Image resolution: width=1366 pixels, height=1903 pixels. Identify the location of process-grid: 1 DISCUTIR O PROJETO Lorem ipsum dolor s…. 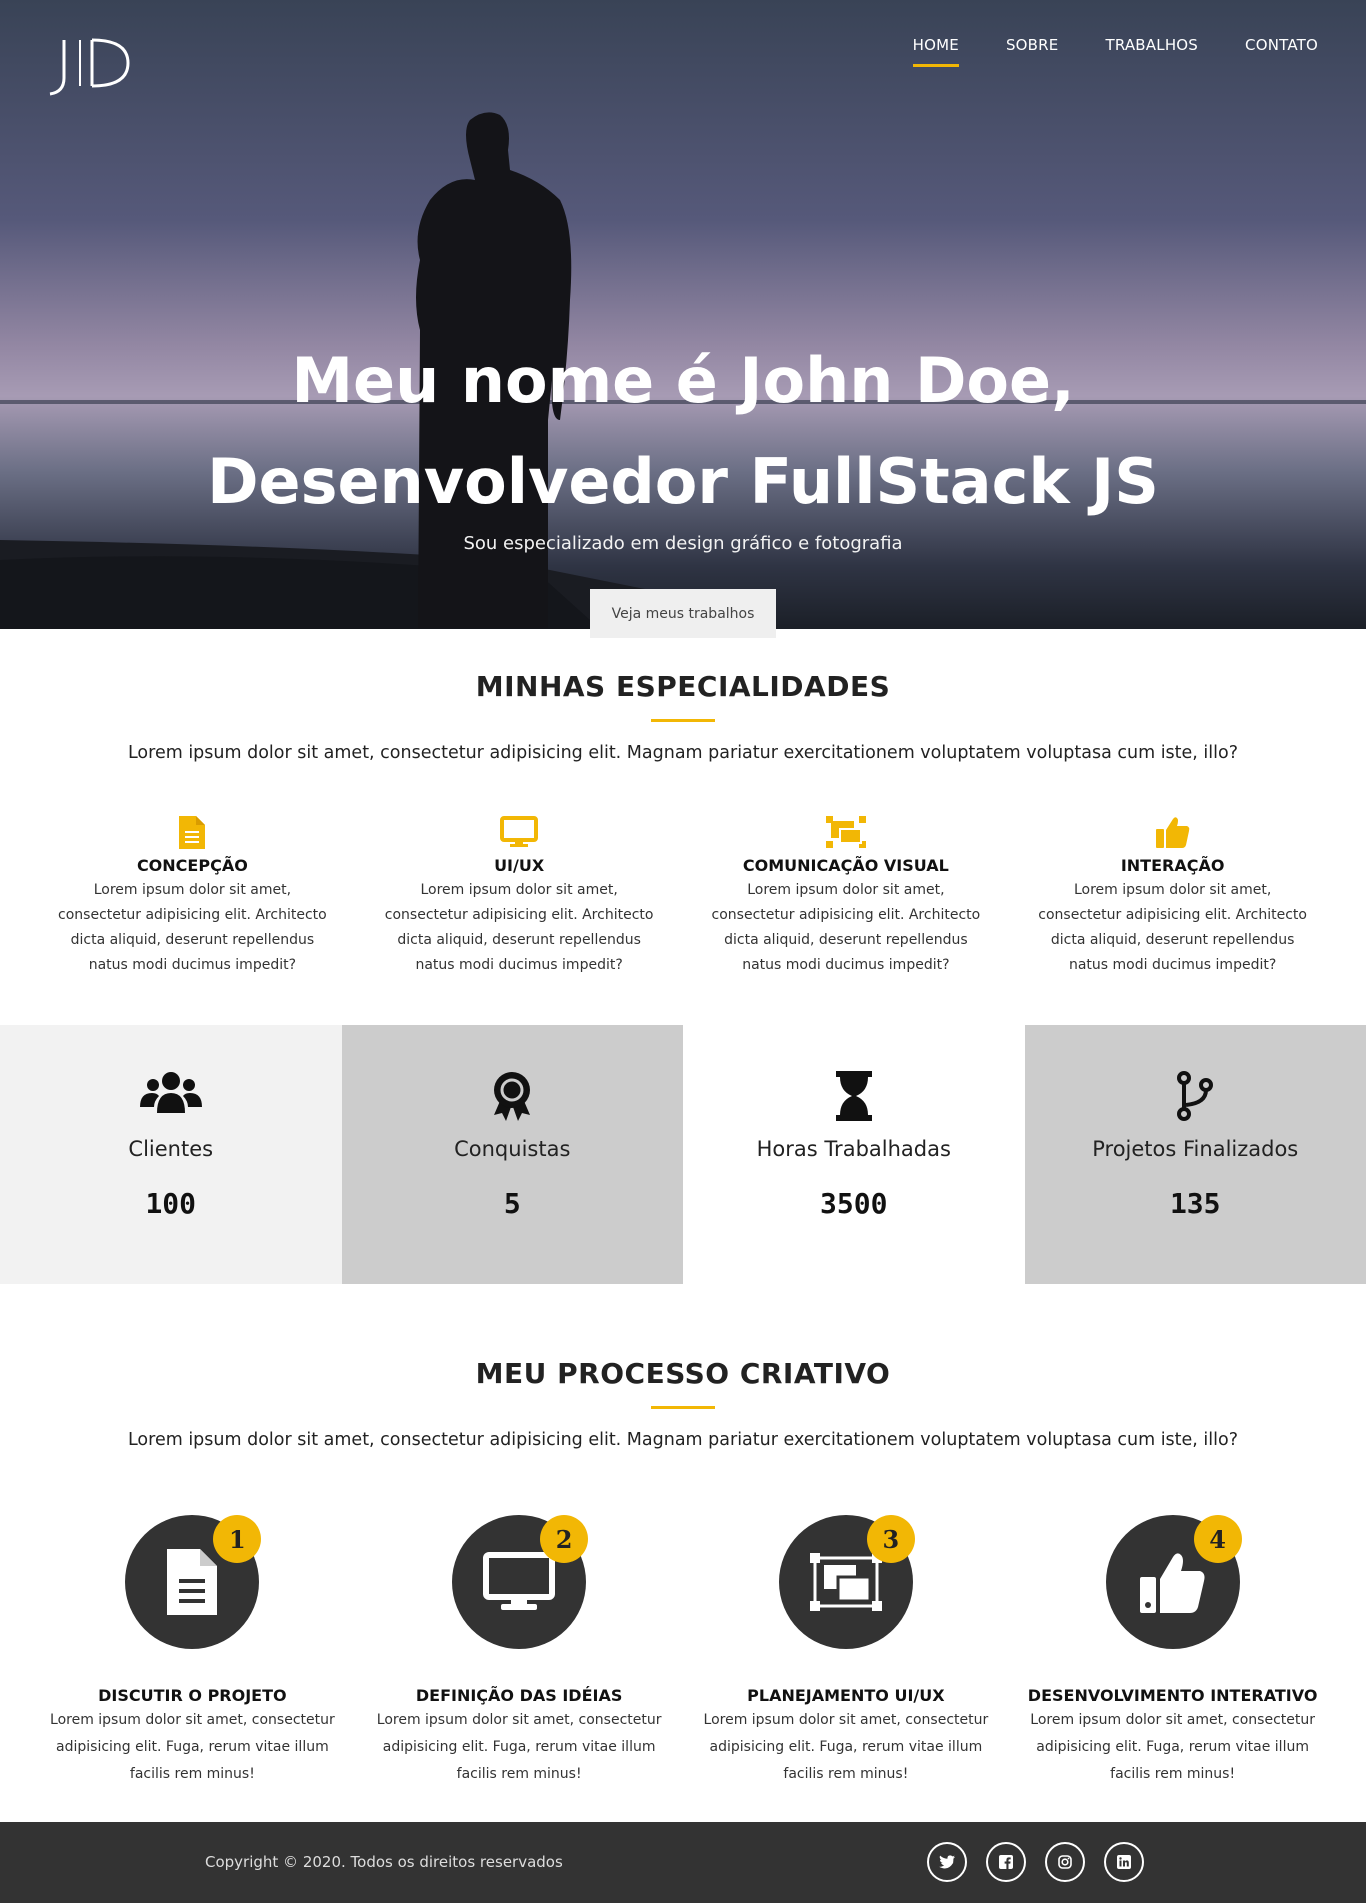
(682, 1651).